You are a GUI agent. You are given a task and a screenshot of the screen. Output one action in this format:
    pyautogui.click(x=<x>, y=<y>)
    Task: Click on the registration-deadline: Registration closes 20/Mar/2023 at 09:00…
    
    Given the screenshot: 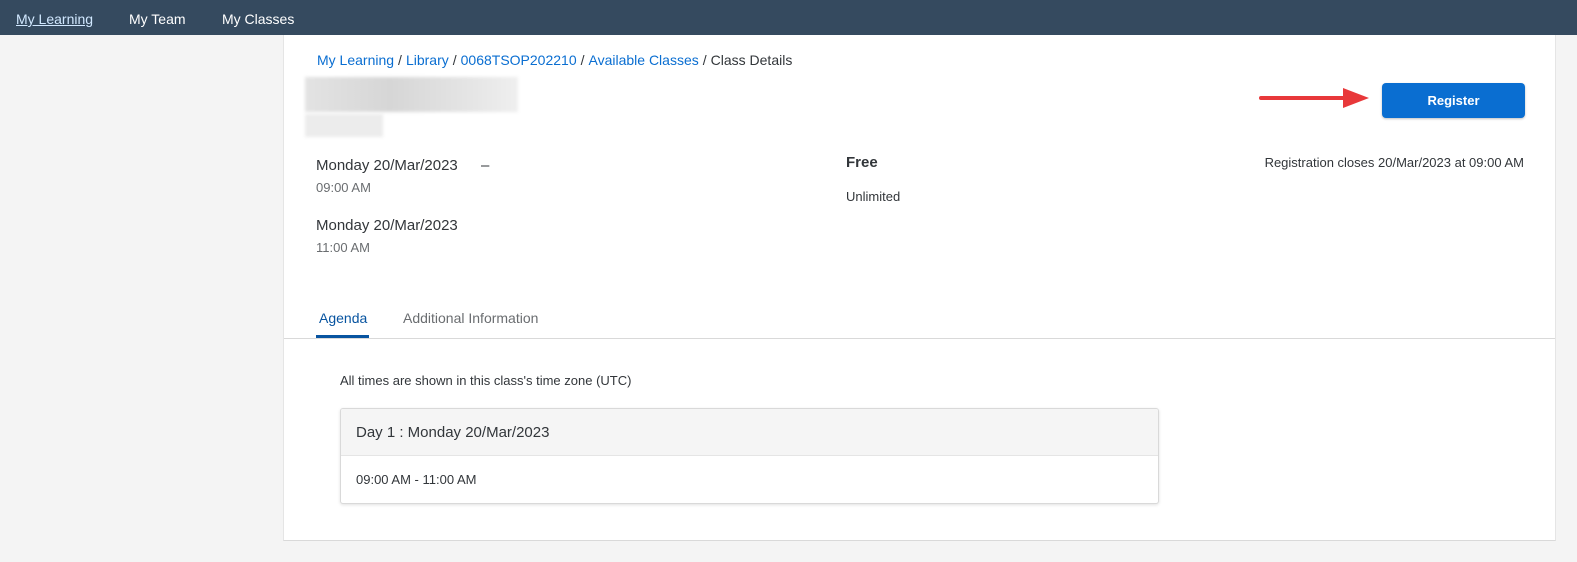 What is the action you would take?
    pyautogui.click(x=1394, y=162)
    